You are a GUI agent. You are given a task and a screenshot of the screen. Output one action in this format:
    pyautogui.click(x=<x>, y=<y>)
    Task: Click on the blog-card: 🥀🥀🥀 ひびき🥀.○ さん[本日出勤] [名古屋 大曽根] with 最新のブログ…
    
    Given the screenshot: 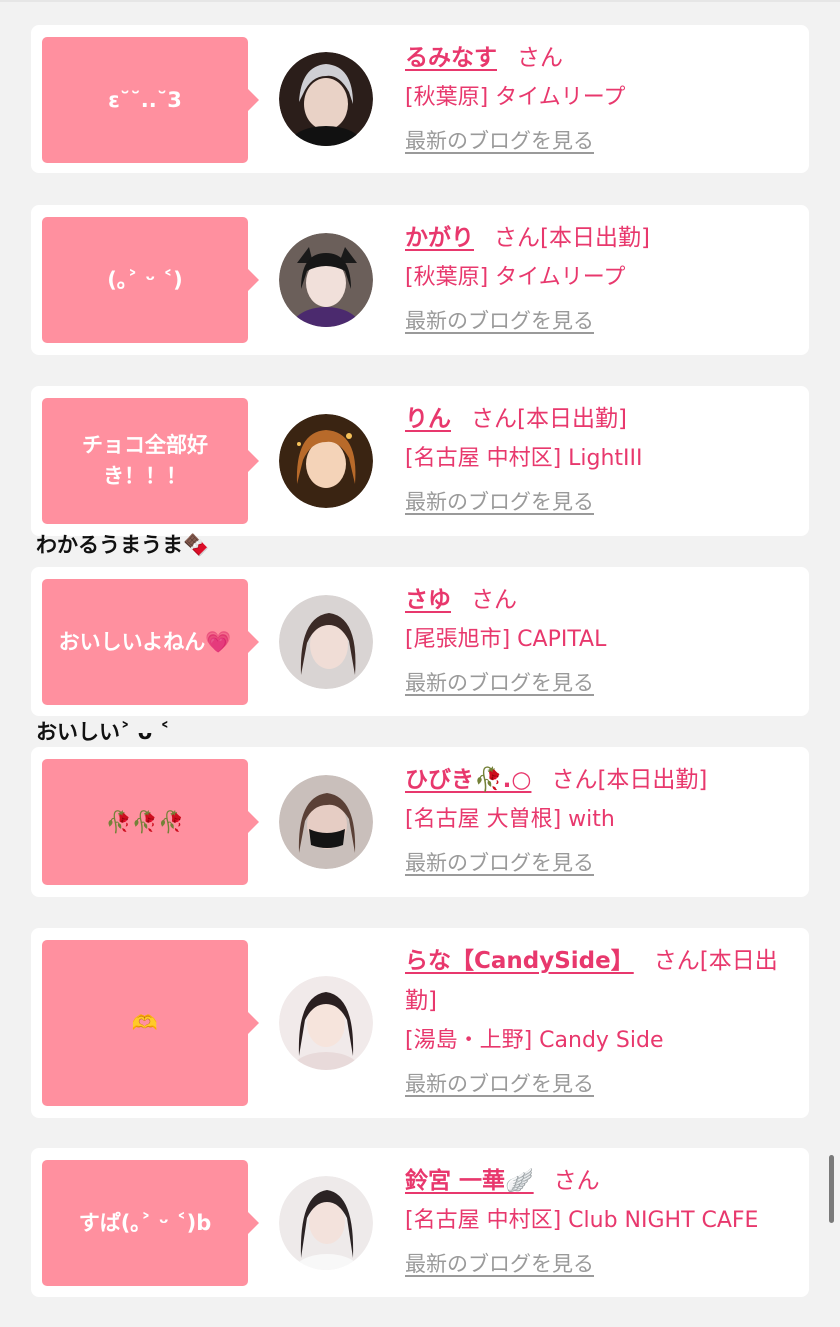 What is the action you would take?
    pyautogui.click(x=420, y=822)
    